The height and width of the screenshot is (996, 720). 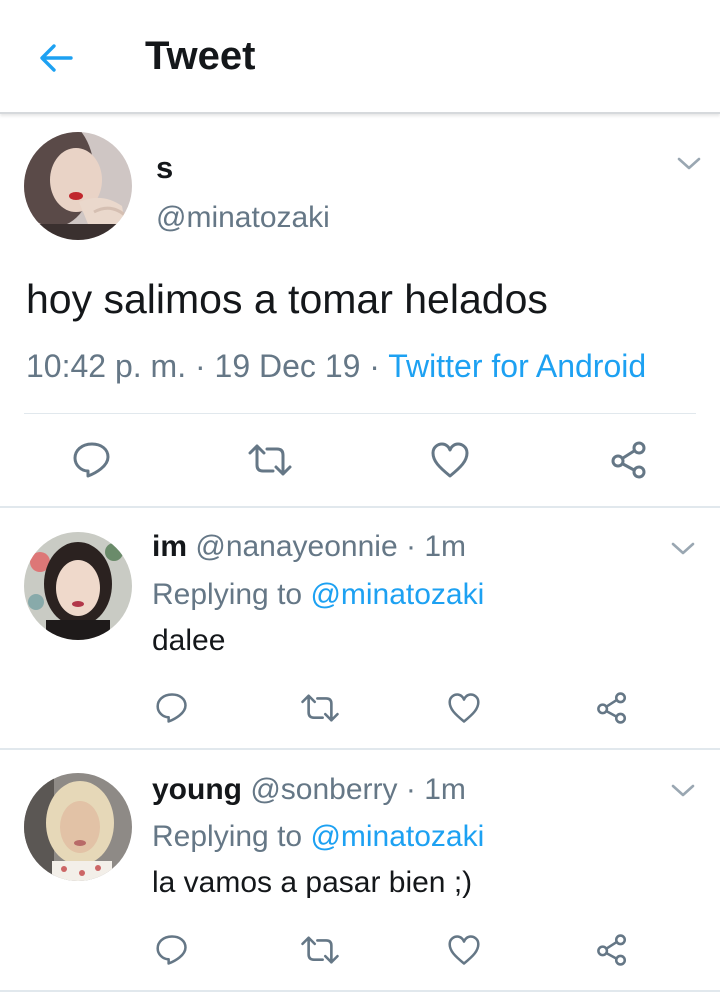 I want to click on tweet-time: 10:42 p. m., so click(x=106, y=366).